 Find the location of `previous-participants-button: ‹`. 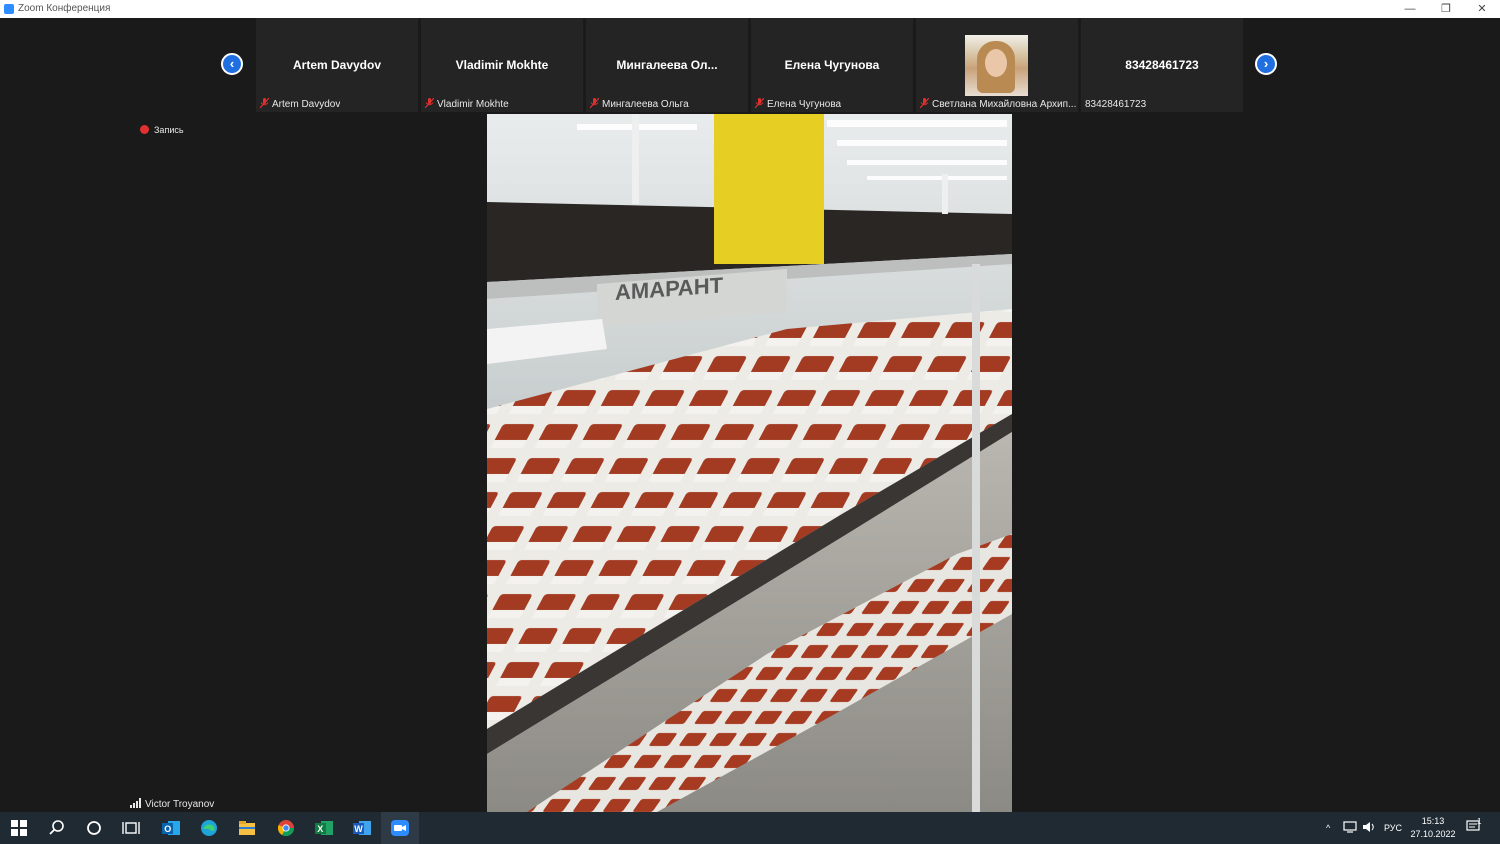

previous-participants-button: ‹ is located at coordinates (232, 64).